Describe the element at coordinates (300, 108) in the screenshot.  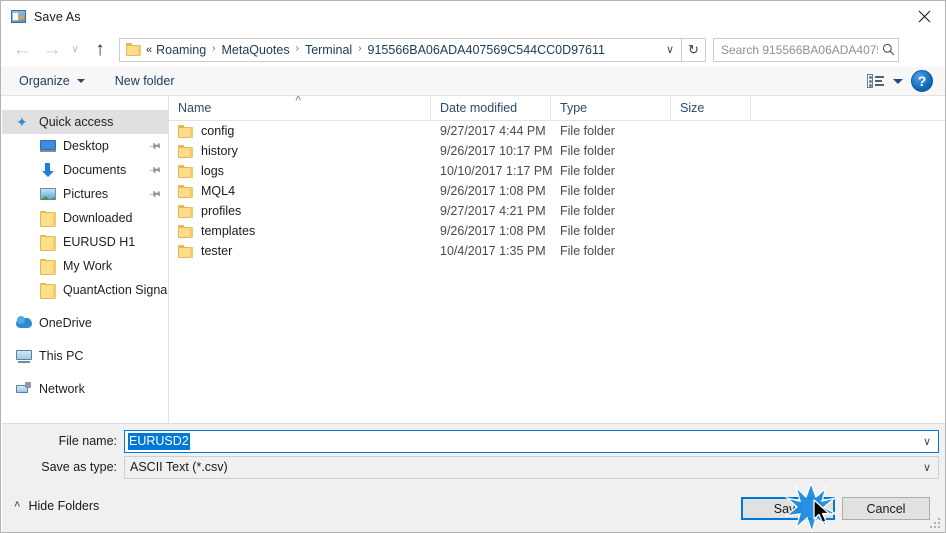
I see `column-header-name: Name ˄` at that location.